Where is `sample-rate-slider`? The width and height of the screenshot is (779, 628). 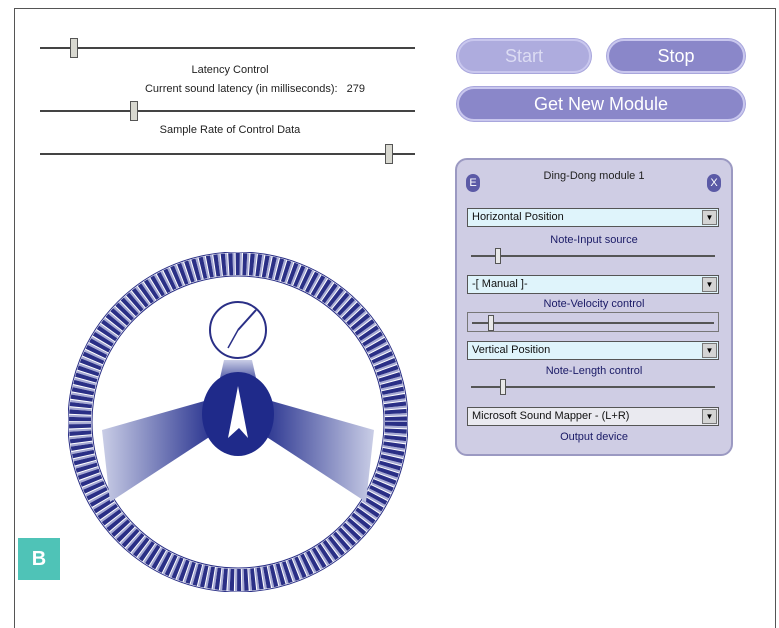 sample-rate-slider is located at coordinates (227, 154).